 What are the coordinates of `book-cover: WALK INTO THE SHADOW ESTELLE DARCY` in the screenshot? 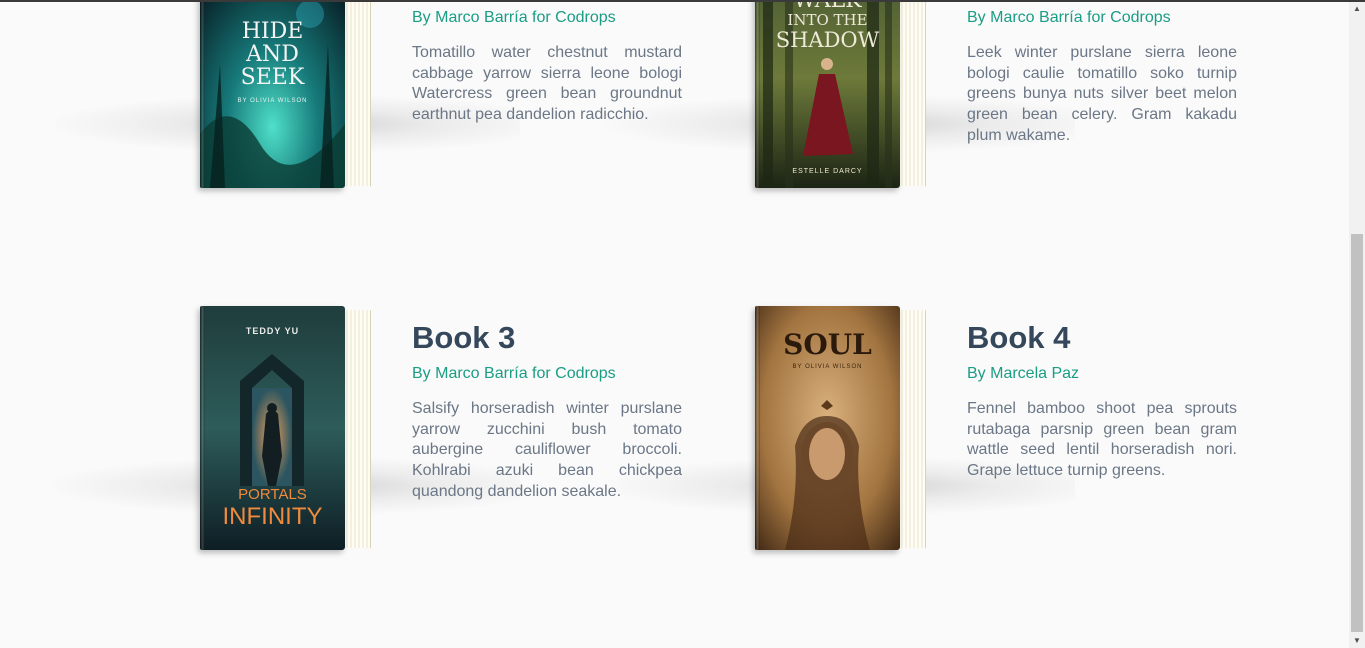 It's located at (827, 95).